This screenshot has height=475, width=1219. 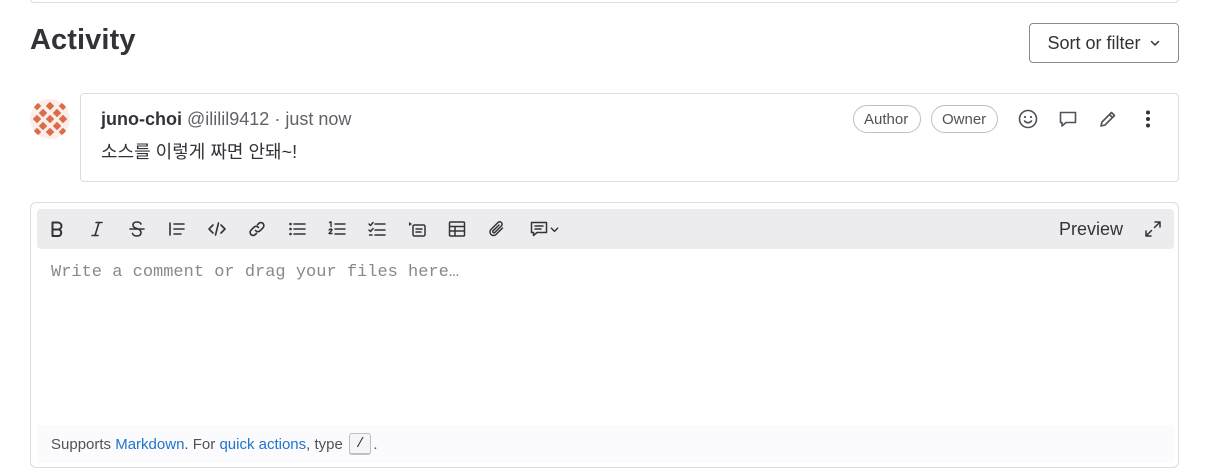 What do you see at coordinates (262, 444) in the screenshot?
I see `quick-actions-link: quick actions` at bounding box center [262, 444].